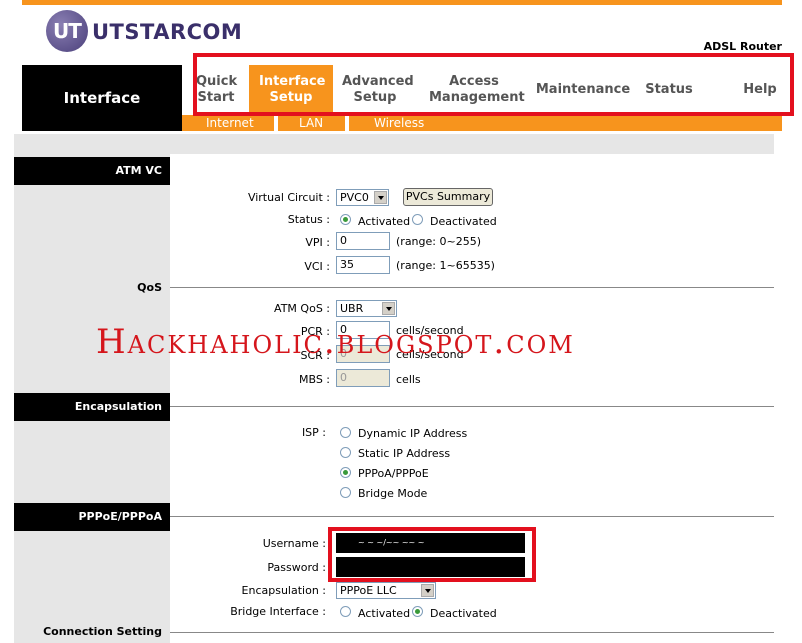 The image size is (802, 643). What do you see at coordinates (335, 342) in the screenshot?
I see `watermark-text: Hackhaholic.blogspot.com` at bounding box center [335, 342].